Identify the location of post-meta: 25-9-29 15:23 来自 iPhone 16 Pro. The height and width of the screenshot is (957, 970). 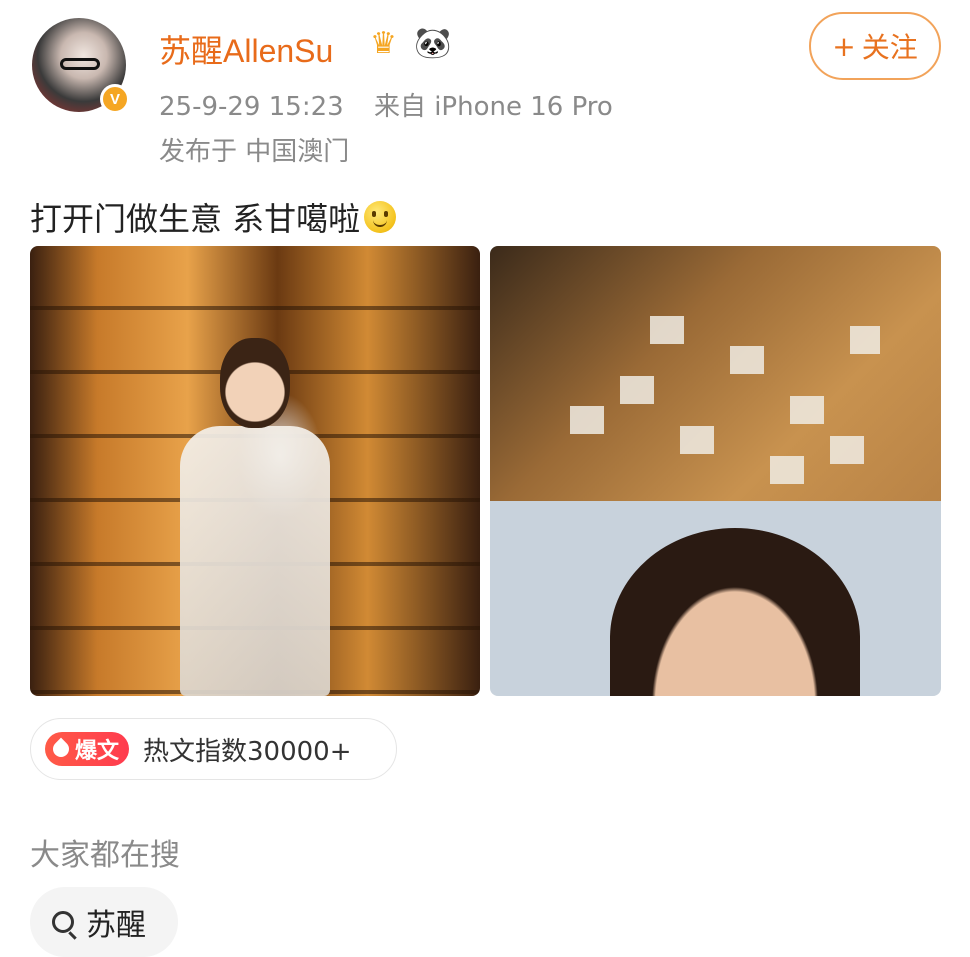
(386, 104).